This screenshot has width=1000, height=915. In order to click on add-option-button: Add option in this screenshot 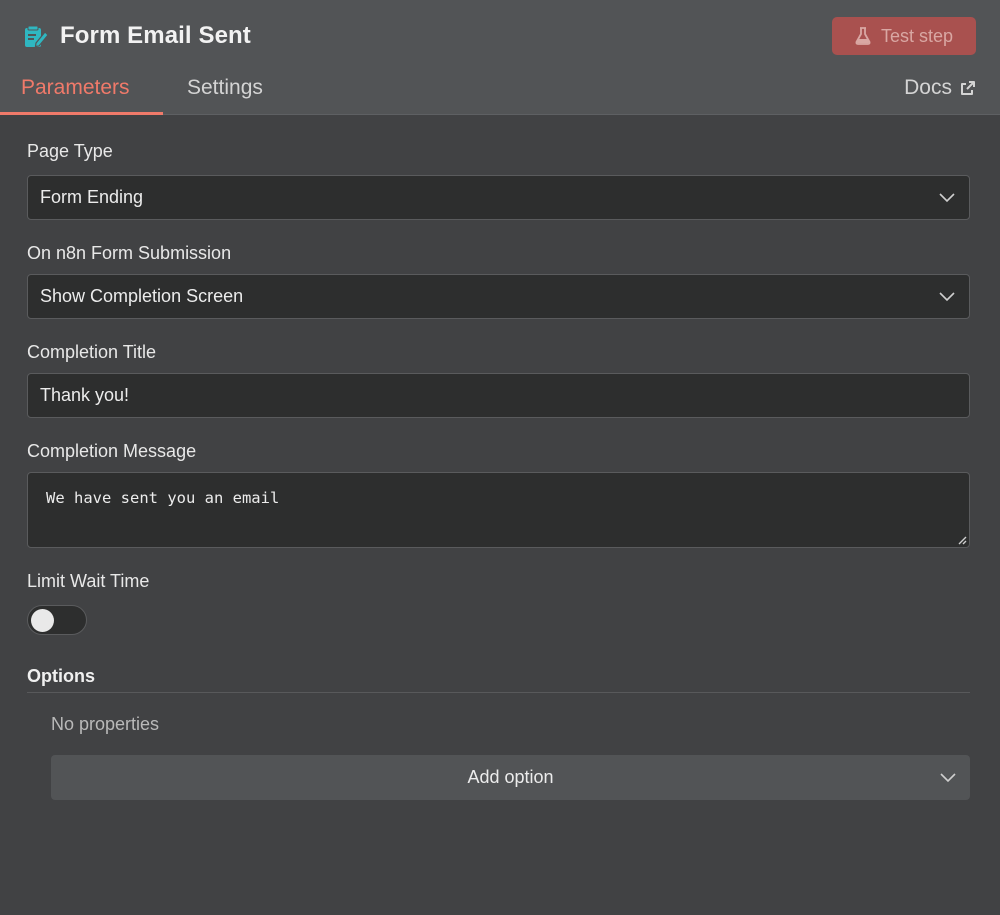, I will do `click(510, 777)`.